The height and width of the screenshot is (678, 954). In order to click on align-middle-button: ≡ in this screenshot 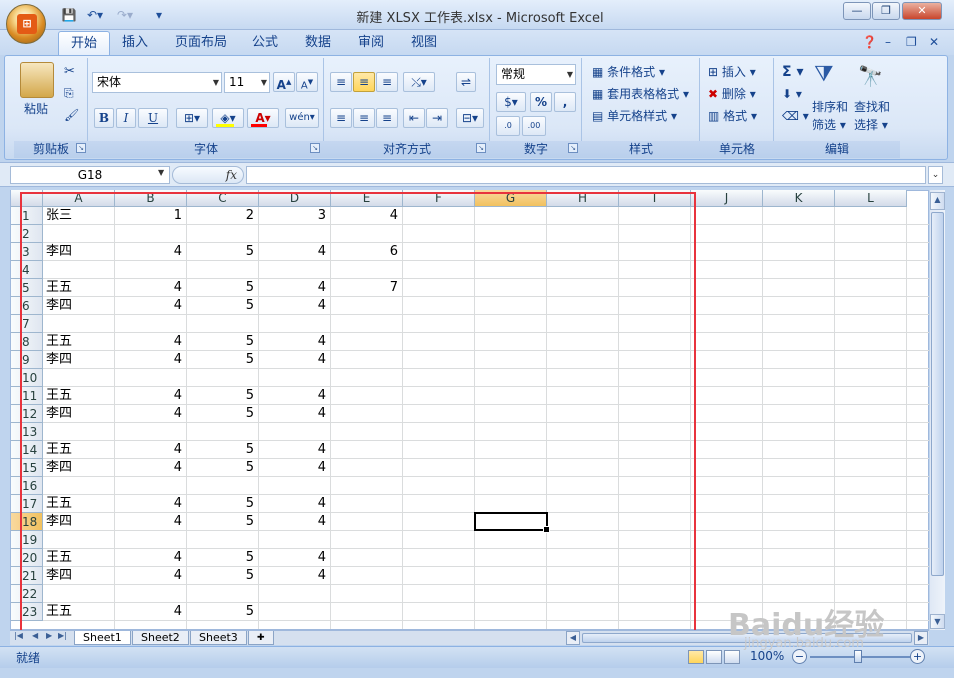, I will do `click(364, 82)`.